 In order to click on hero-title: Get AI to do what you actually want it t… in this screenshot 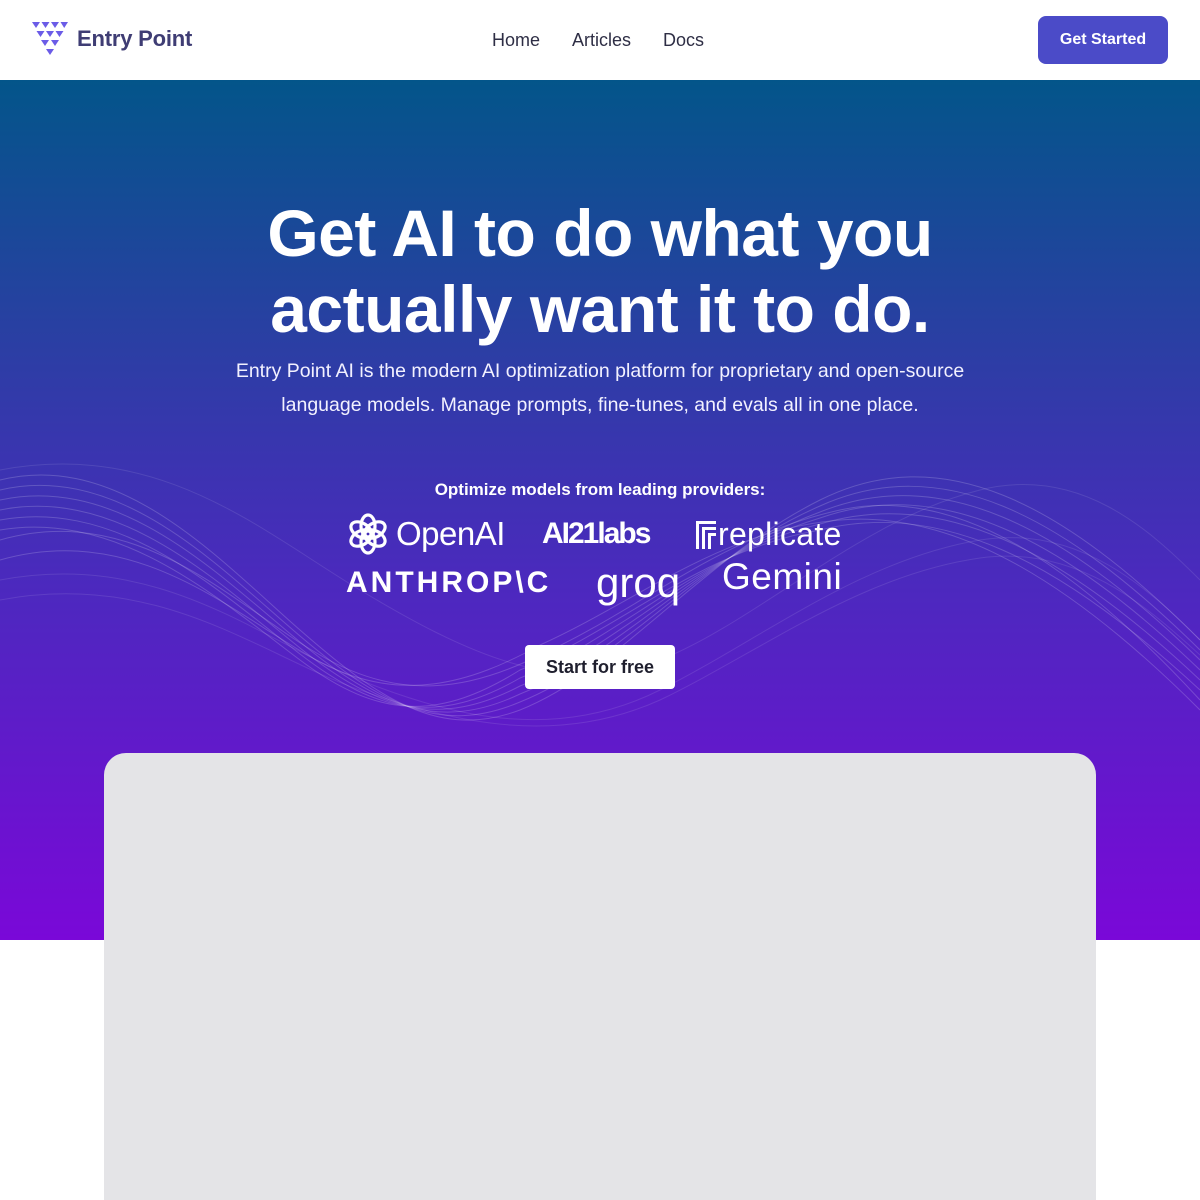, I will do `click(600, 271)`.